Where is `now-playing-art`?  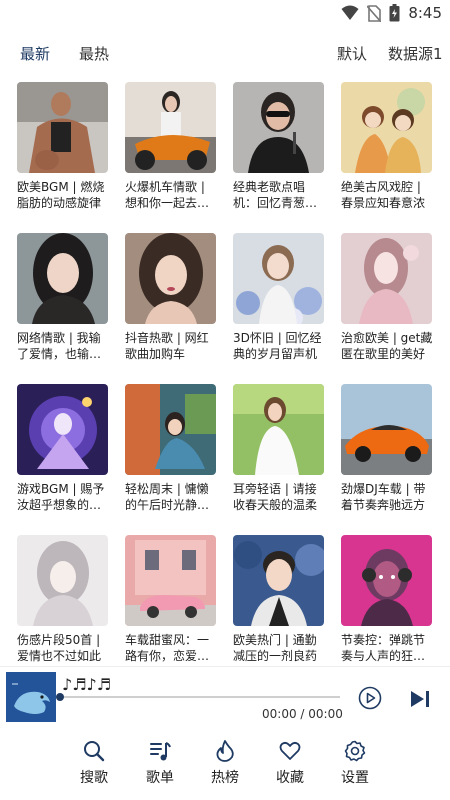
now-playing-art is located at coordinates (31, 697).